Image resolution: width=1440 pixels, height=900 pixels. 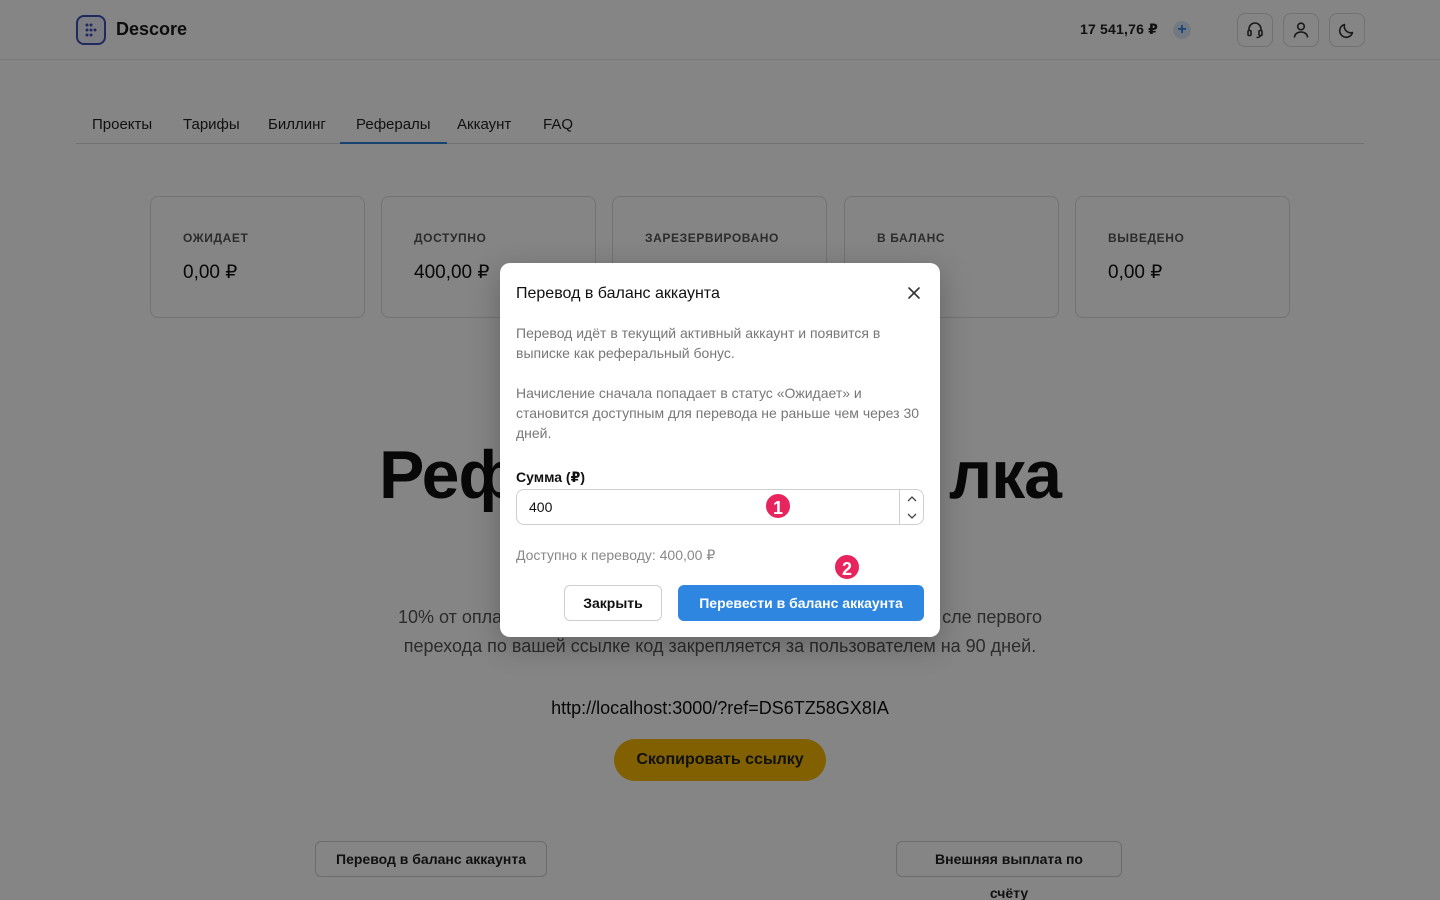 What do you see at coordinates (720, 507) in the screenshot?
I see `amount-input` at bounding box center [720, 507].